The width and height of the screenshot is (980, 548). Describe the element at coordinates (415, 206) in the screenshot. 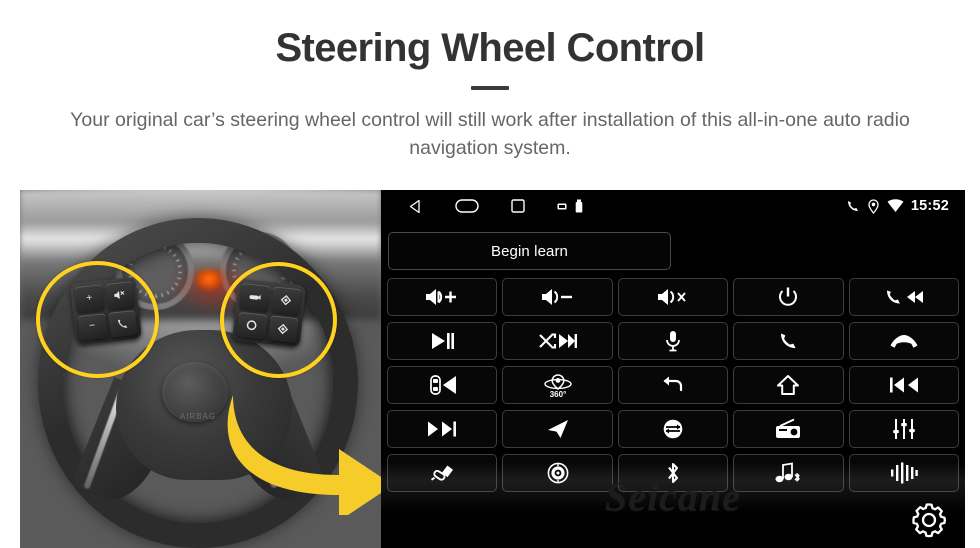

I see `back-icon` at that location.